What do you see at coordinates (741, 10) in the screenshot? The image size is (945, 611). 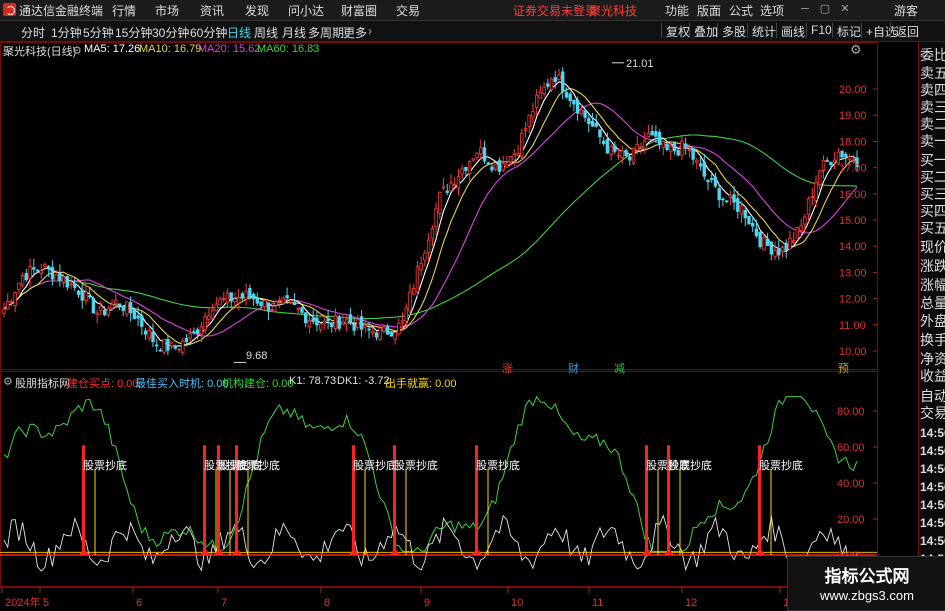 I see `menu-gongshi: 公式` at bounding box center [741, 10].